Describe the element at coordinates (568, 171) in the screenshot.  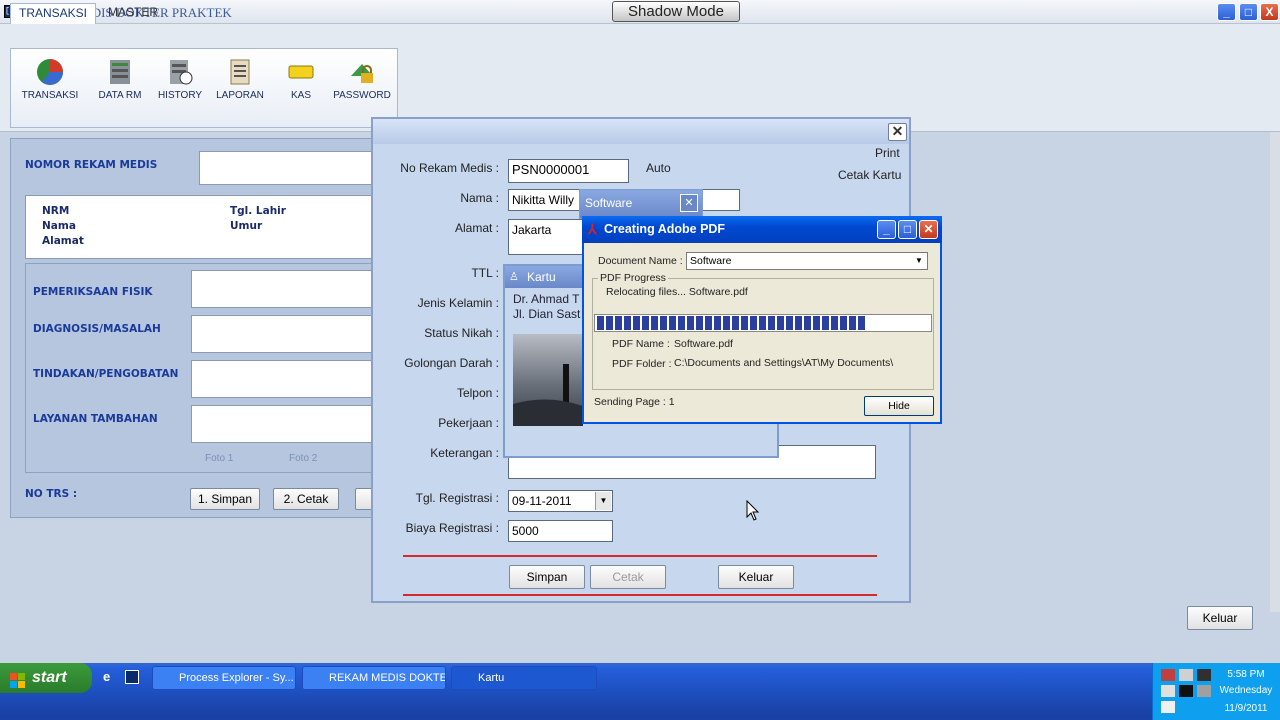
I see `no-rm-input: PSN0000001` at that location.